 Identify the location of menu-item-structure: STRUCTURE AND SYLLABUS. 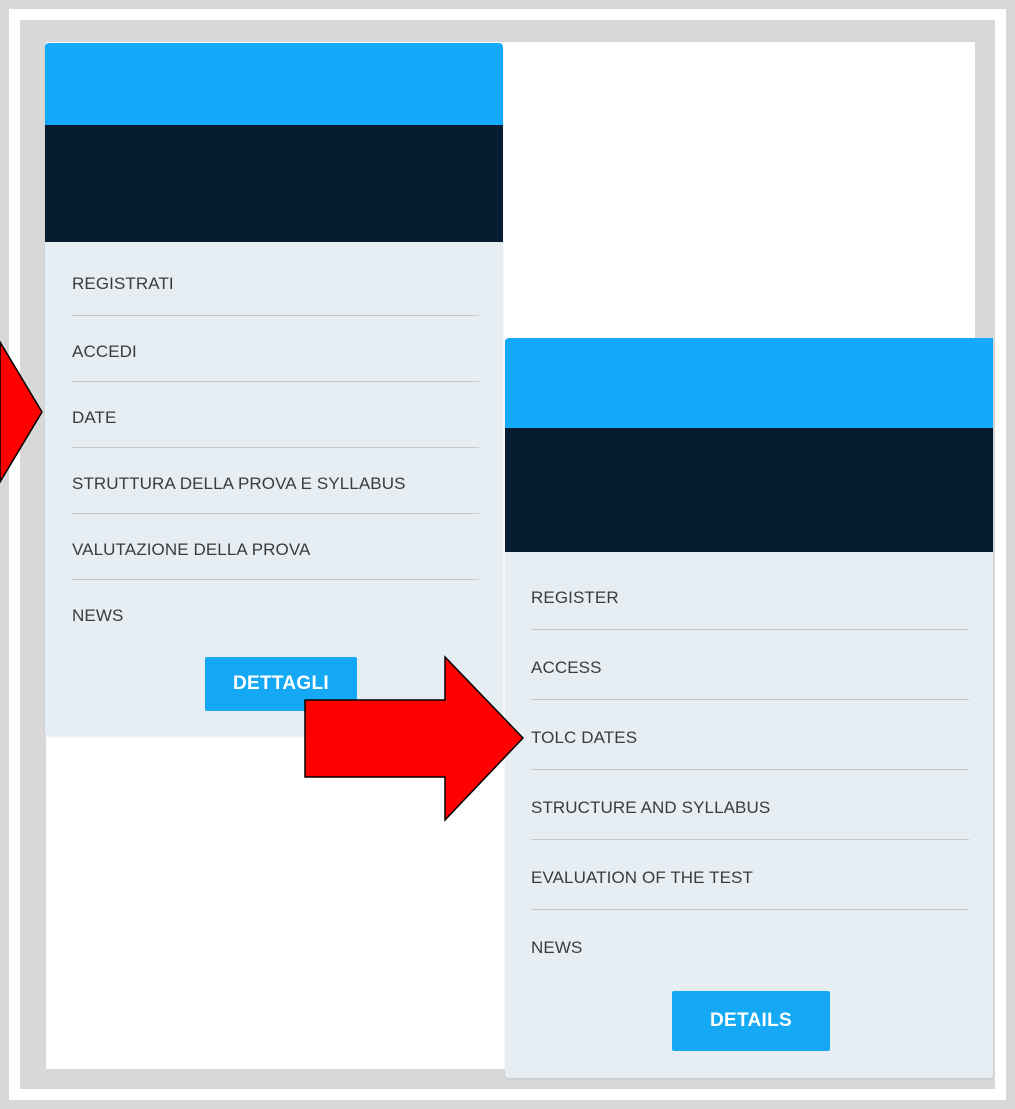
(750, 805).